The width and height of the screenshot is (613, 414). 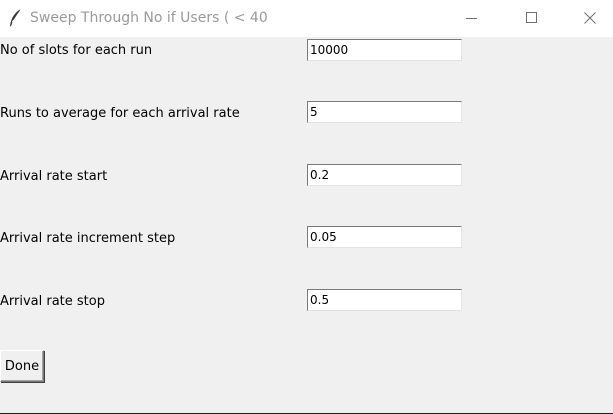 What do you see at coordinates (54, 176) in the screenshot?
I see `arrival-rate-start-label: Arrival rate start` at bounding box center [54, 176].